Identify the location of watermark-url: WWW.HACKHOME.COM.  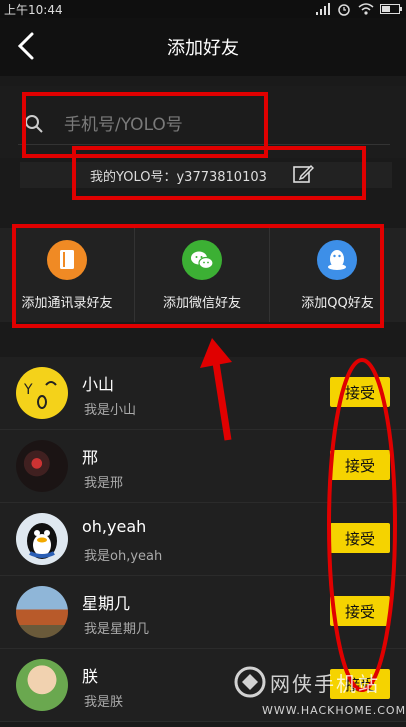
(334, 710).